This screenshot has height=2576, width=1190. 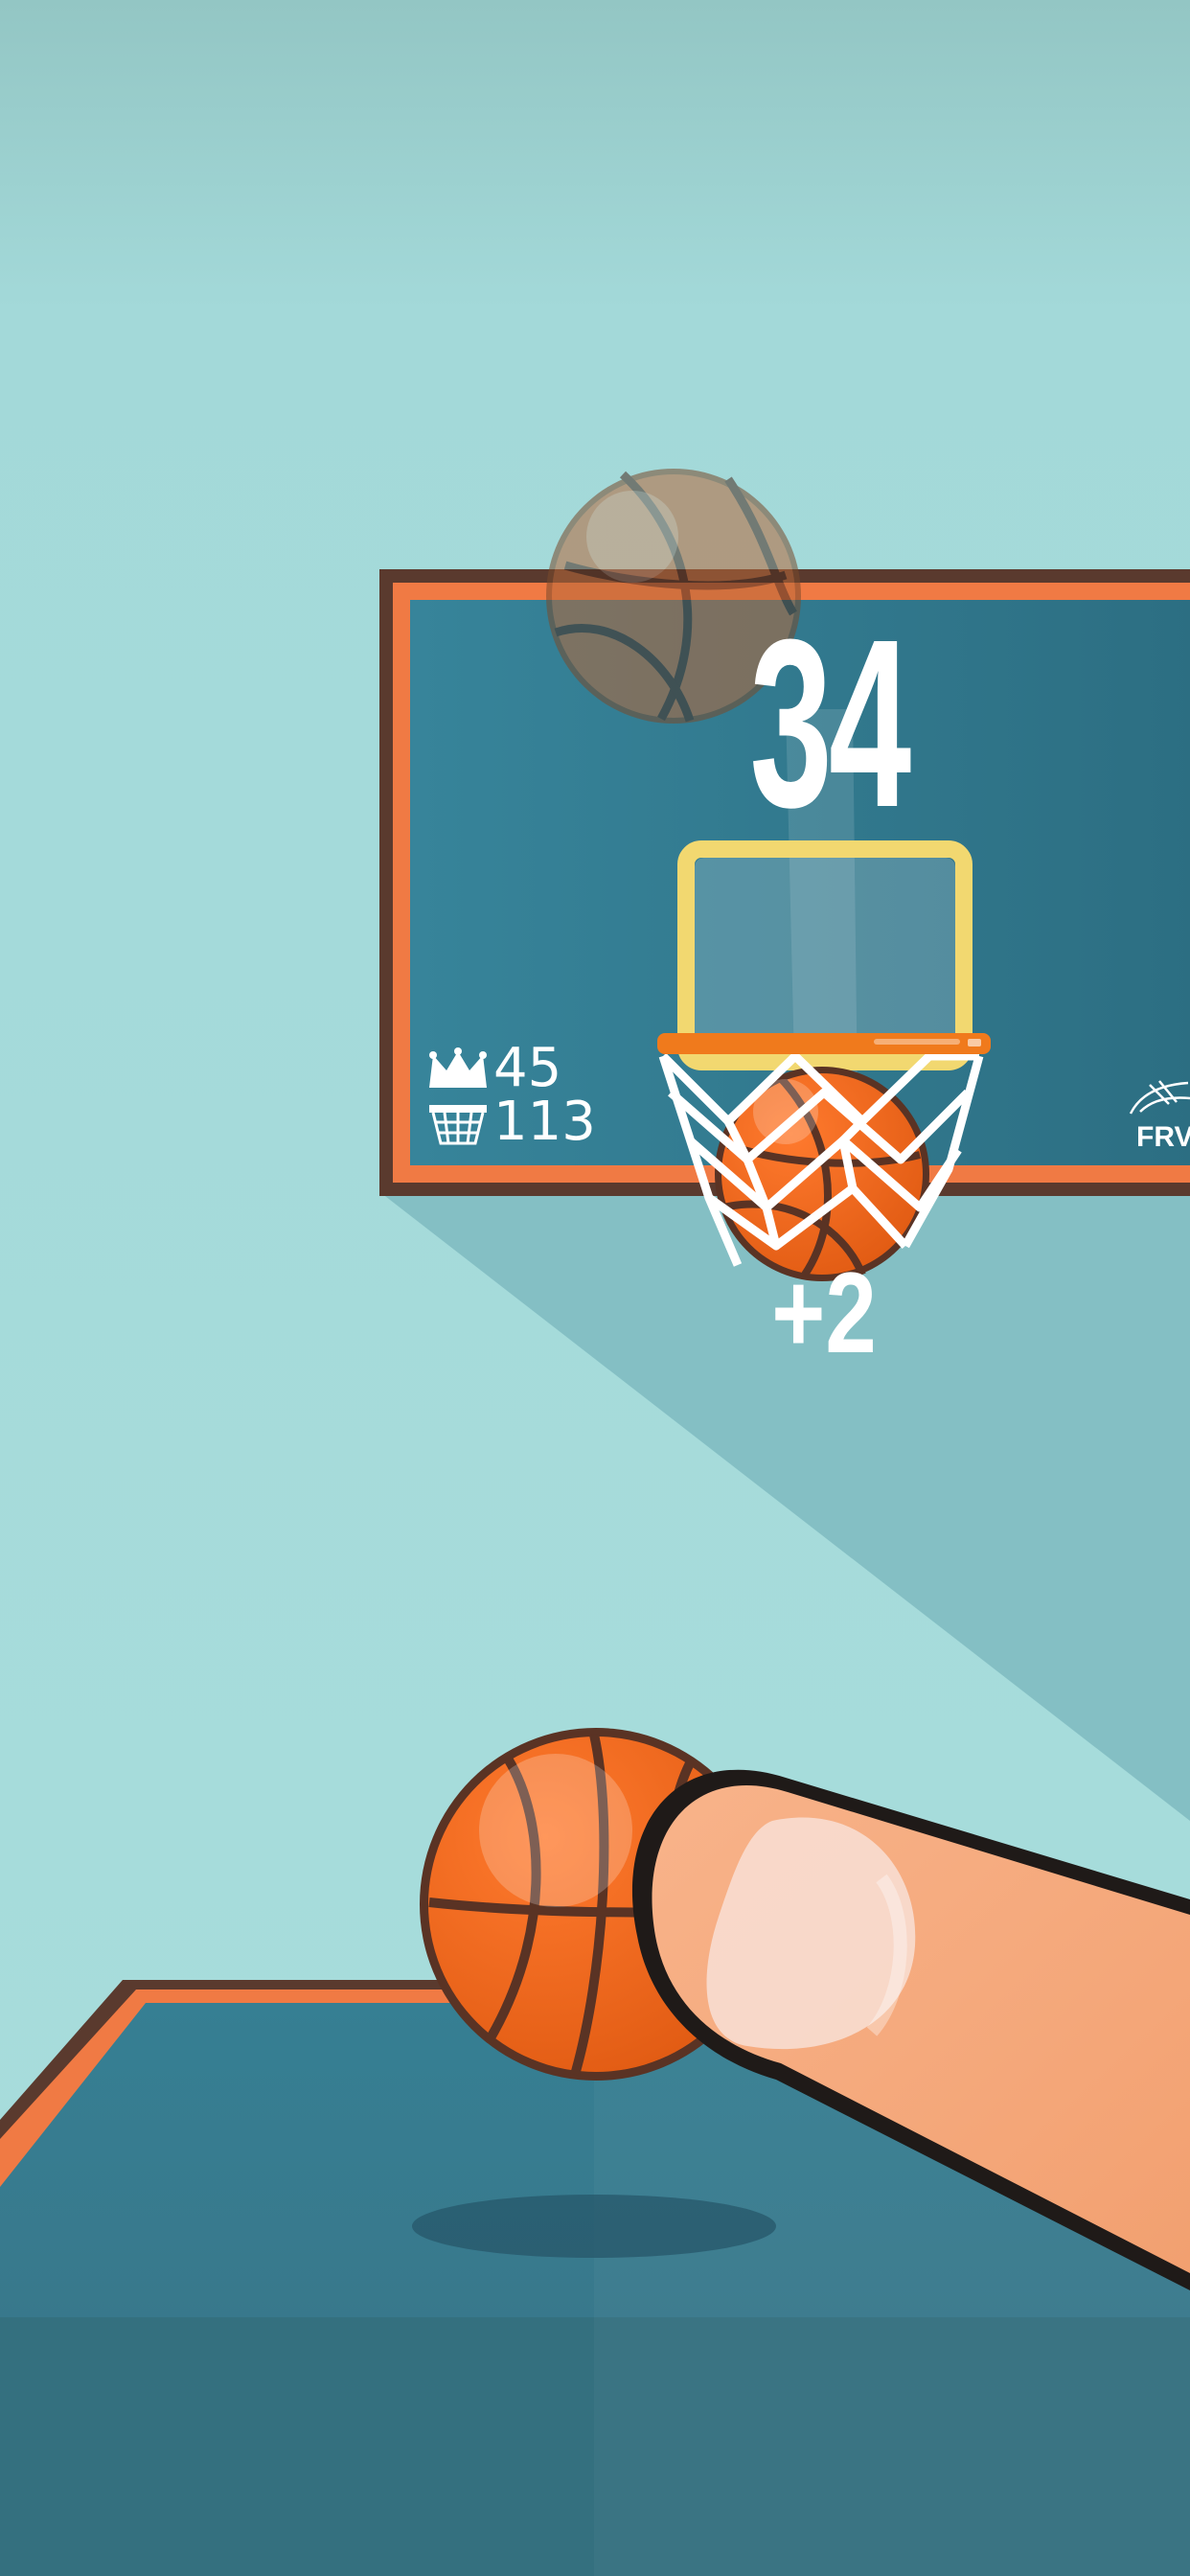 What do you see at coordinates (824, 1043) in the screenshot?
I see `hoop-rim` at bounding box center [824, 1043].